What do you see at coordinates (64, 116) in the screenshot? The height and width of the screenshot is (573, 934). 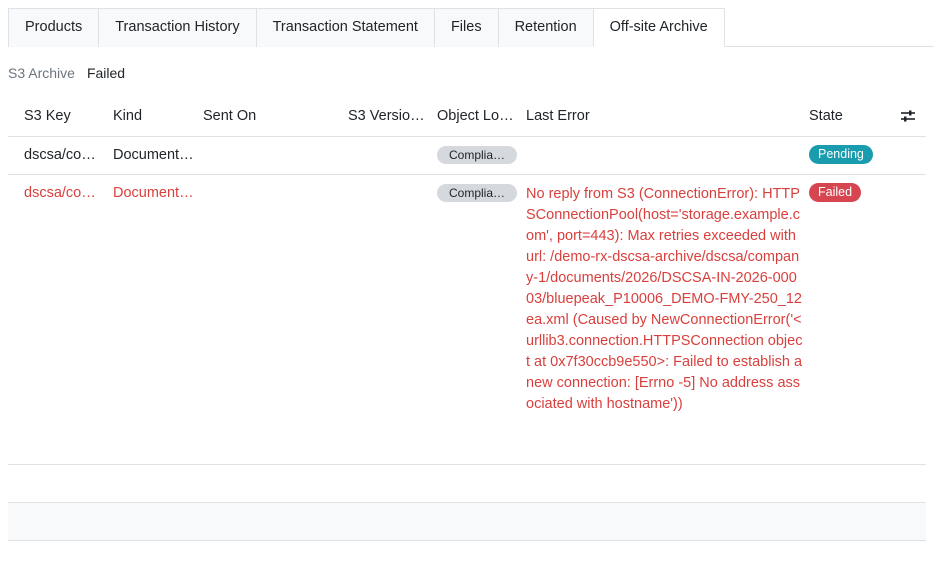 I see `column-header-s3-key: S3 Key` at bounding box center [64, 116].